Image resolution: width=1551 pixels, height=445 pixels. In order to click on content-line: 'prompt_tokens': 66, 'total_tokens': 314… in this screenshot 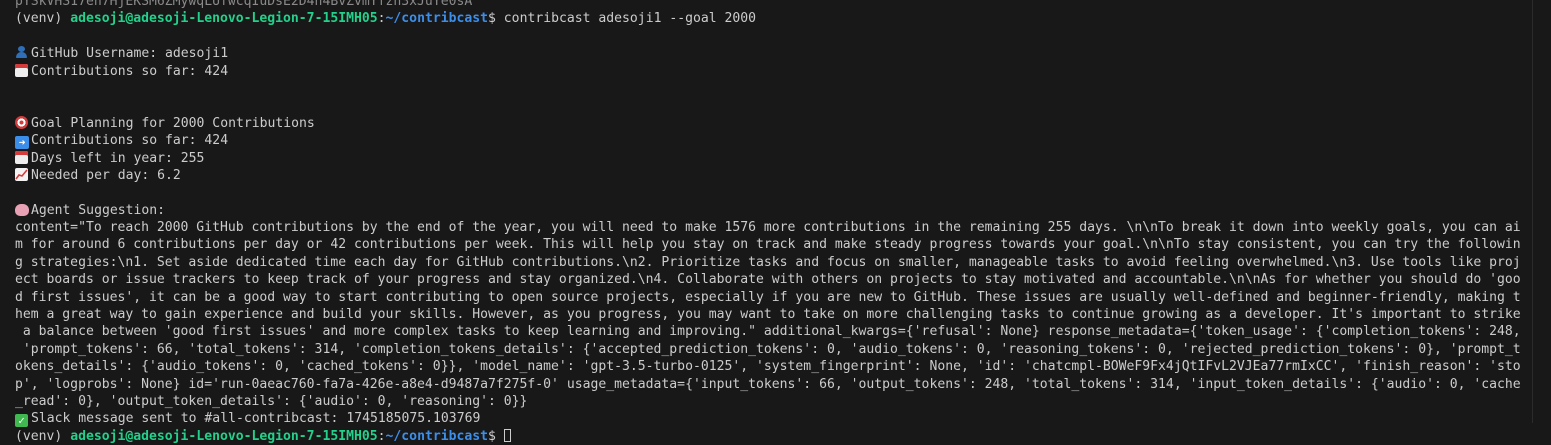, I will do `click(768, 349)`.